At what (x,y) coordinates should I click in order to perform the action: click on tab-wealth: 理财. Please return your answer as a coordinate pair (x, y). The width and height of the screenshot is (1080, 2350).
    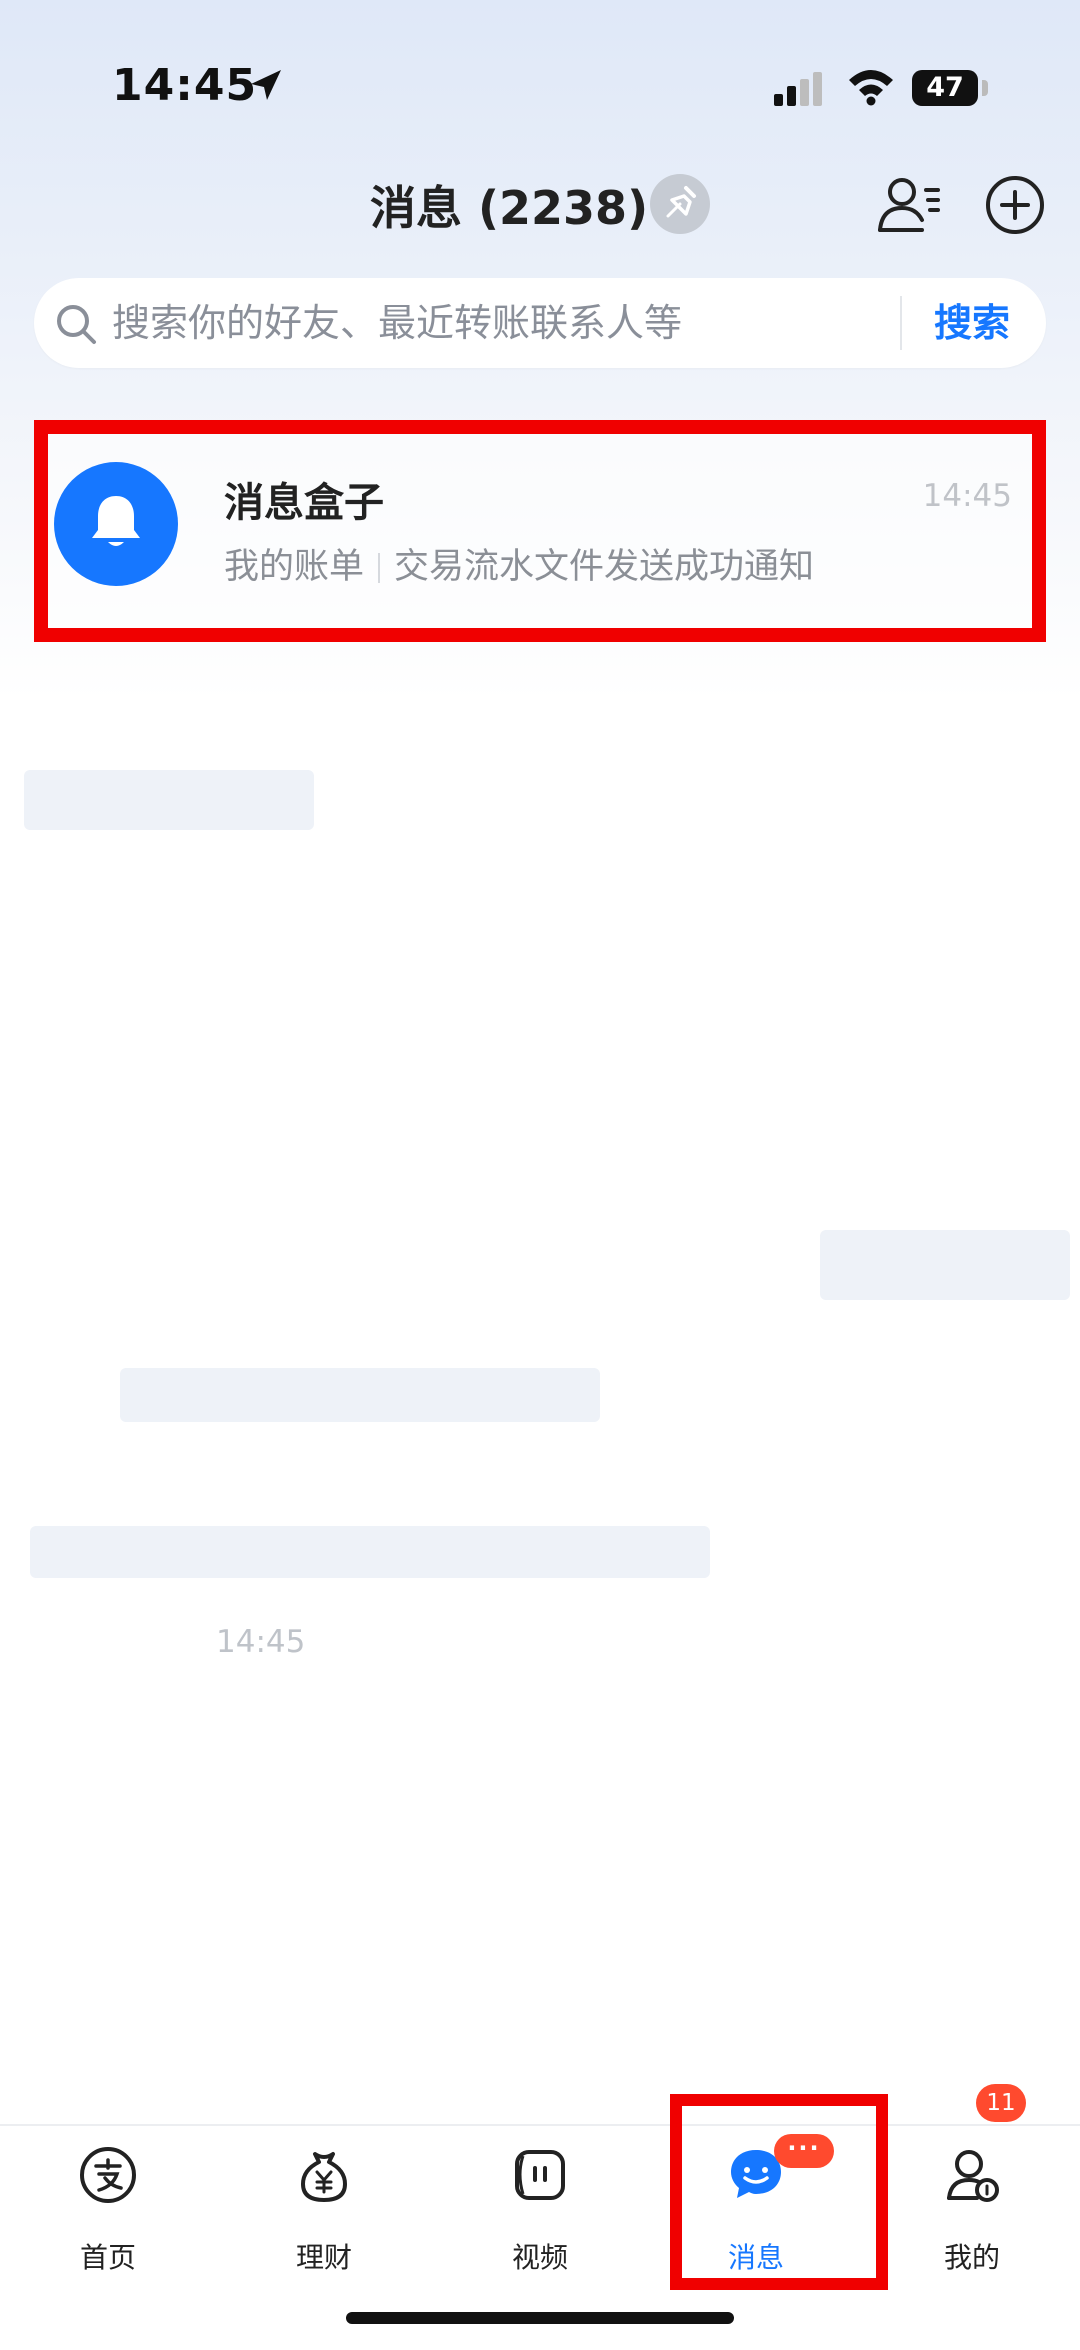
    Looking at the image, I should click on (324, 2216).